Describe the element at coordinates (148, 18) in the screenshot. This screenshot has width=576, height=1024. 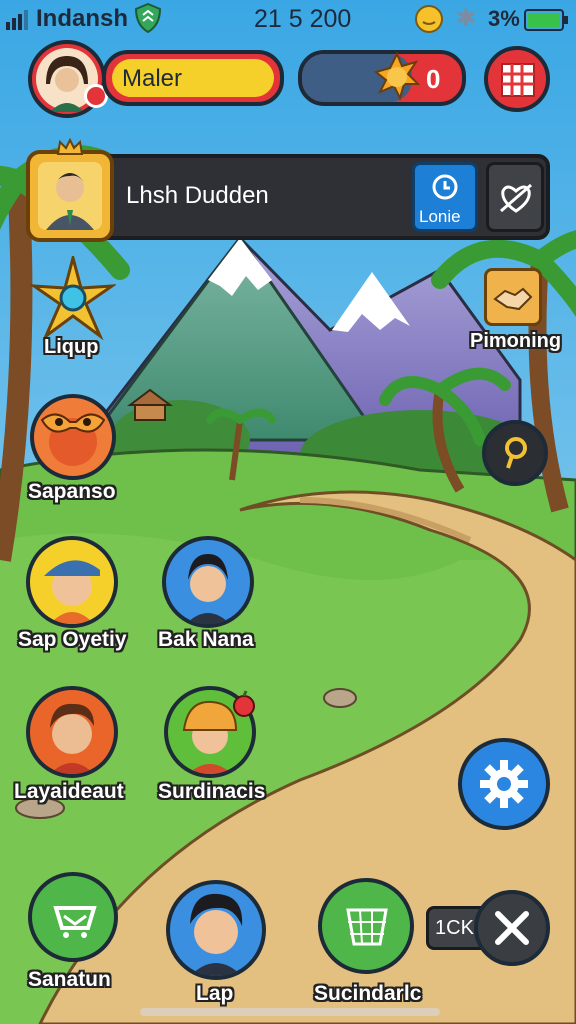
I see `shield-icon` at that location.